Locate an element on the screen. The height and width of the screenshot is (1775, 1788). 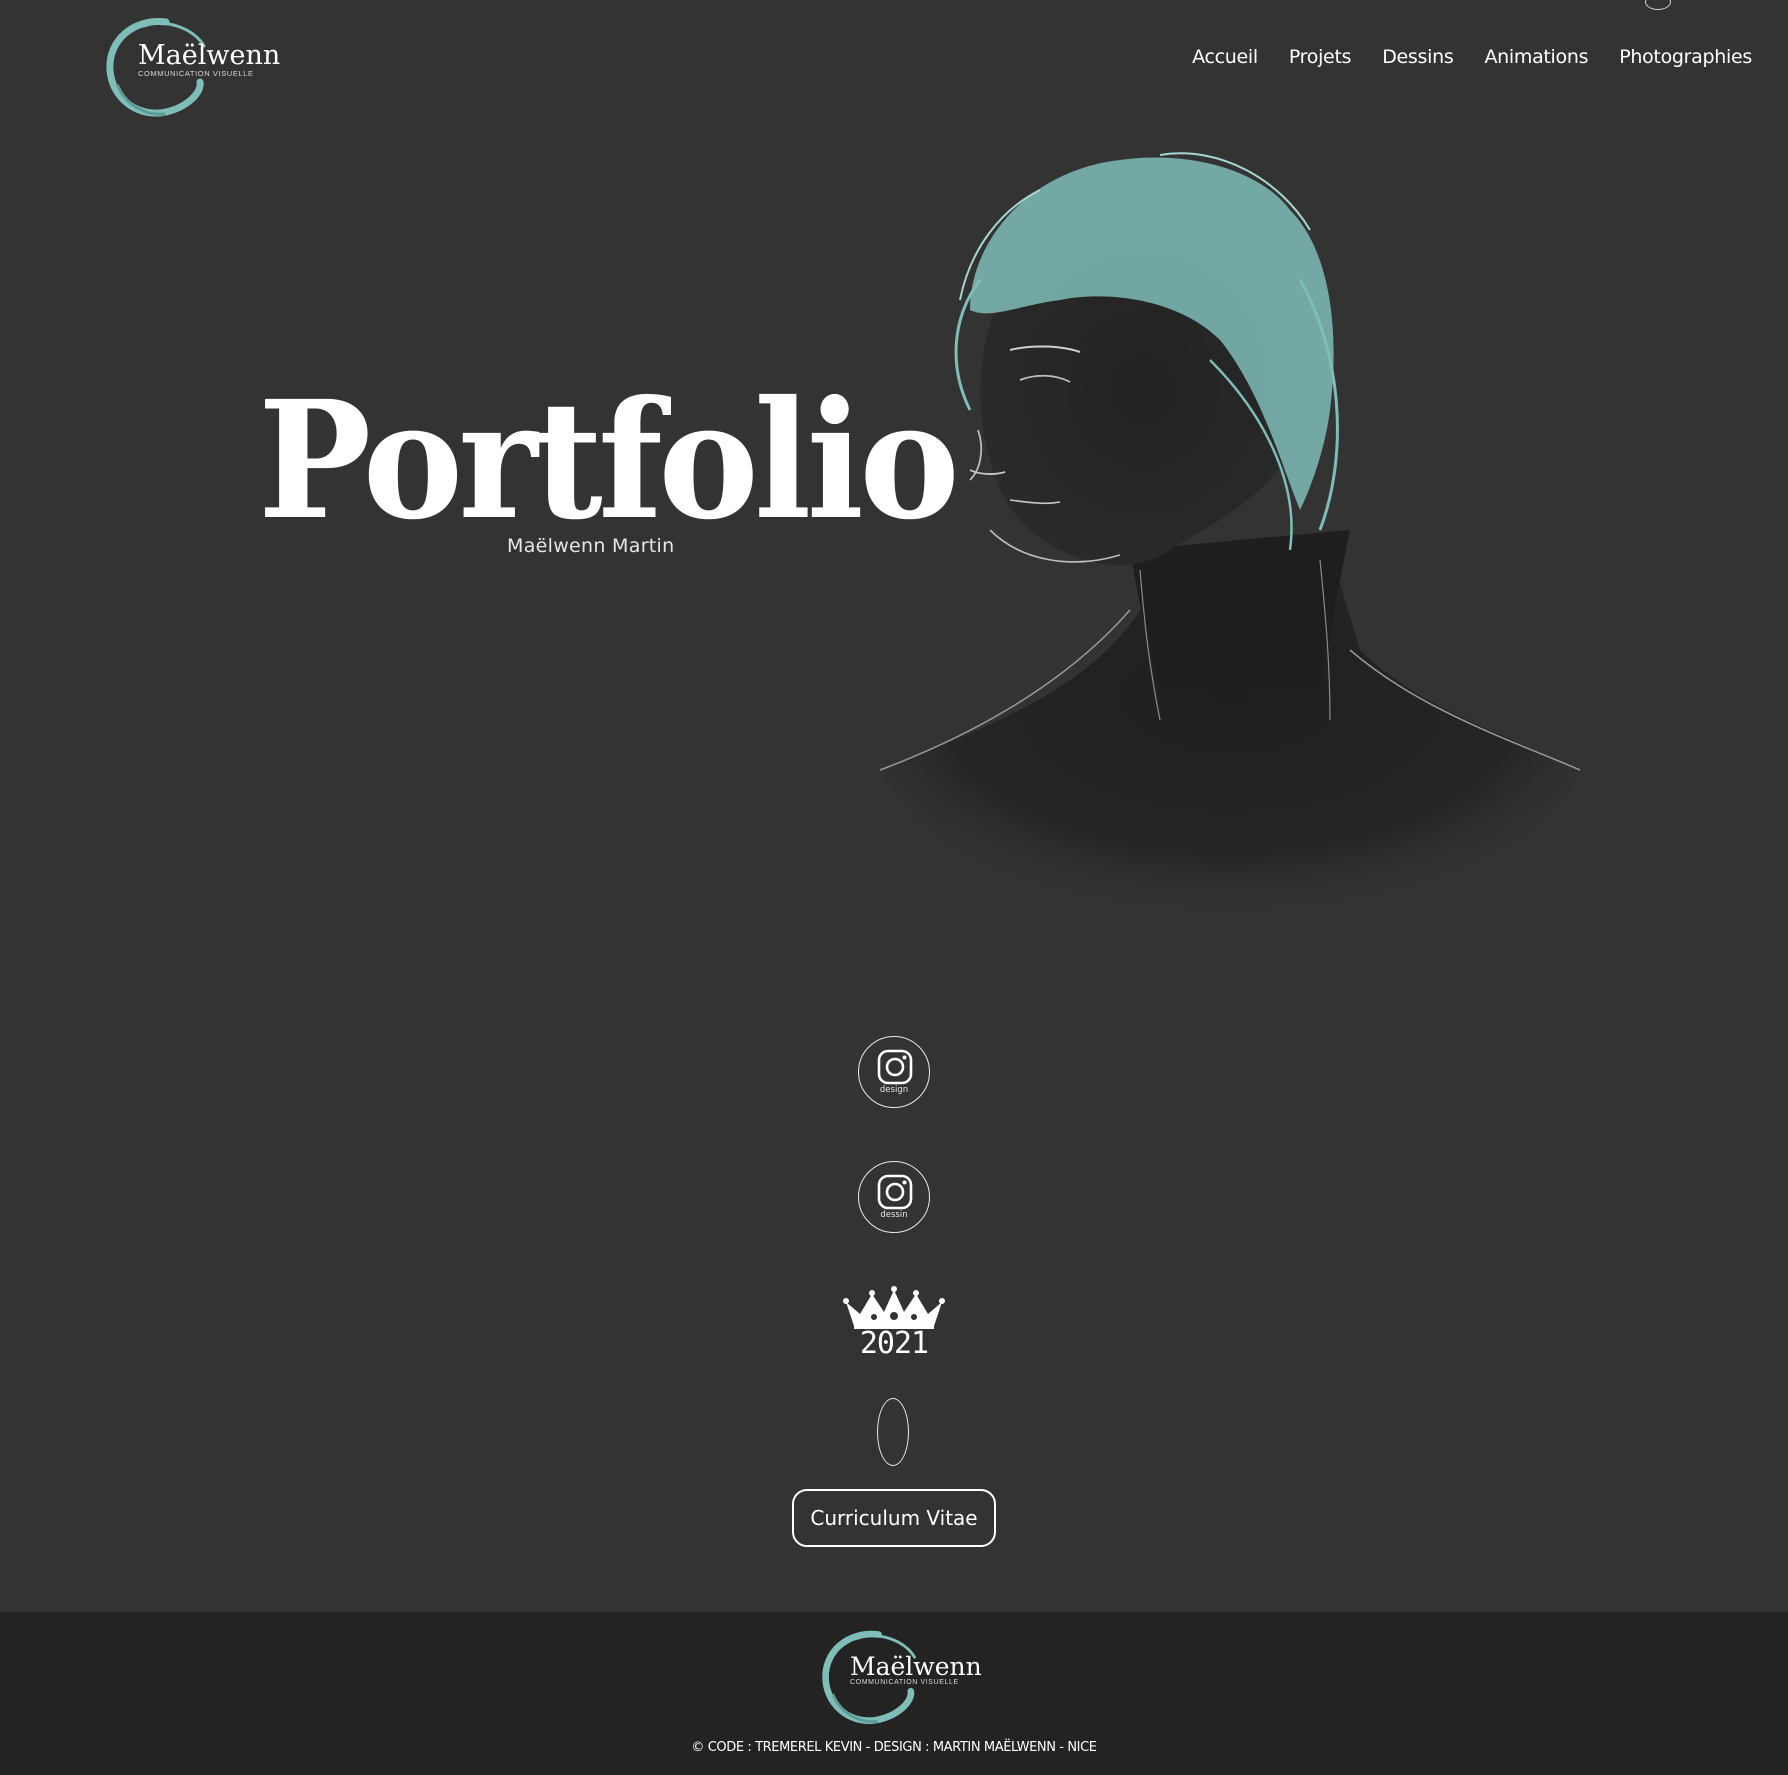
nav-item-accueil: Accueil is located at coordinates (1225, 57).